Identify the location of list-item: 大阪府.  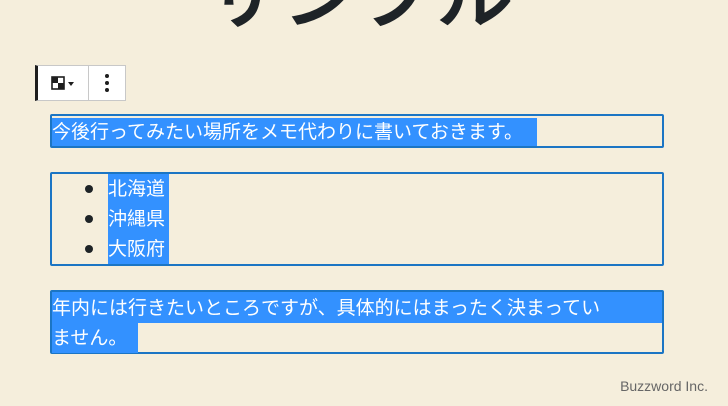
(127, 249).